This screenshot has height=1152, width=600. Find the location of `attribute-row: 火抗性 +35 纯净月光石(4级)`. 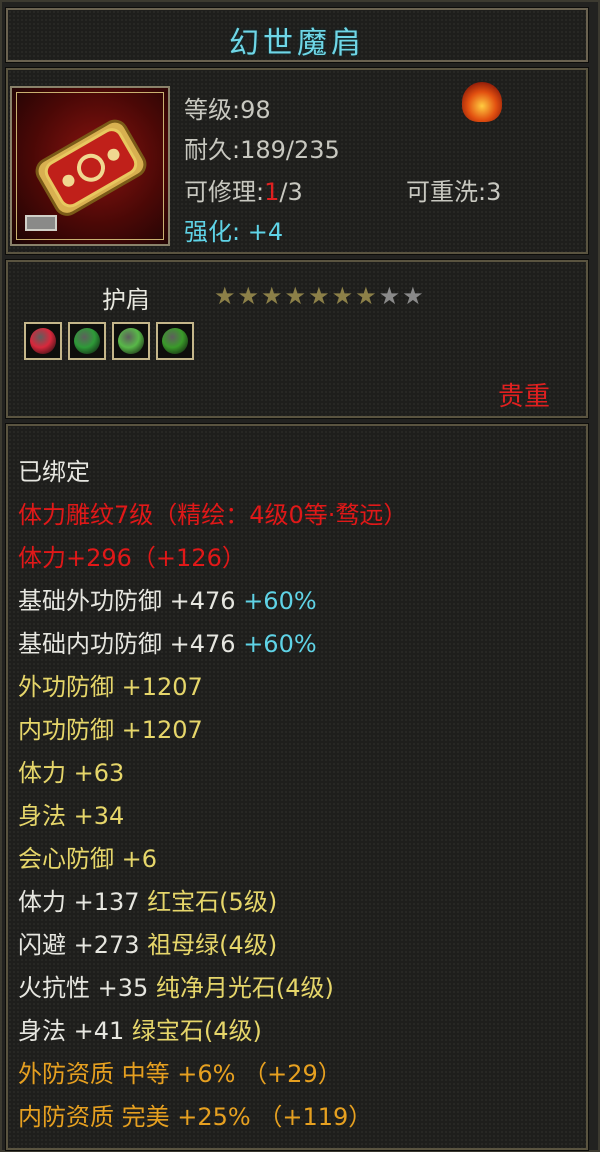

attribute-row: 火抗性 +35 纯净月光石(4级) is located at coordinates (176, 985).